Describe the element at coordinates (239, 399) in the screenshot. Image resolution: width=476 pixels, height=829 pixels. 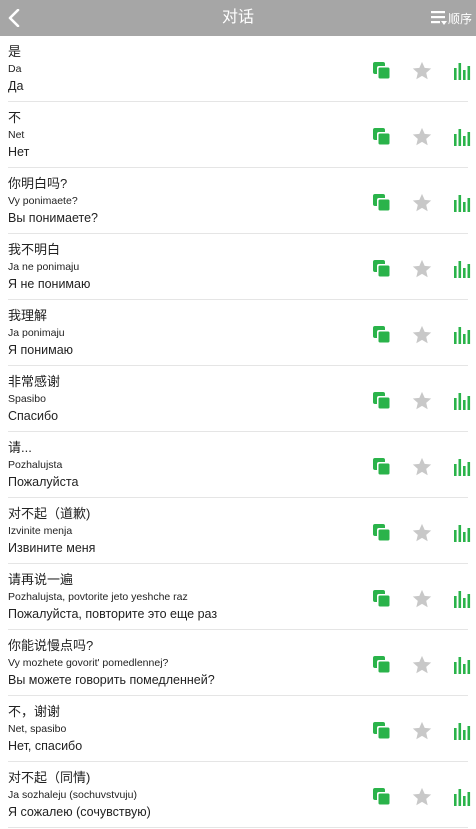
I see `phrase-row: 非常感谢 Spasibo Спасибо` at that location.